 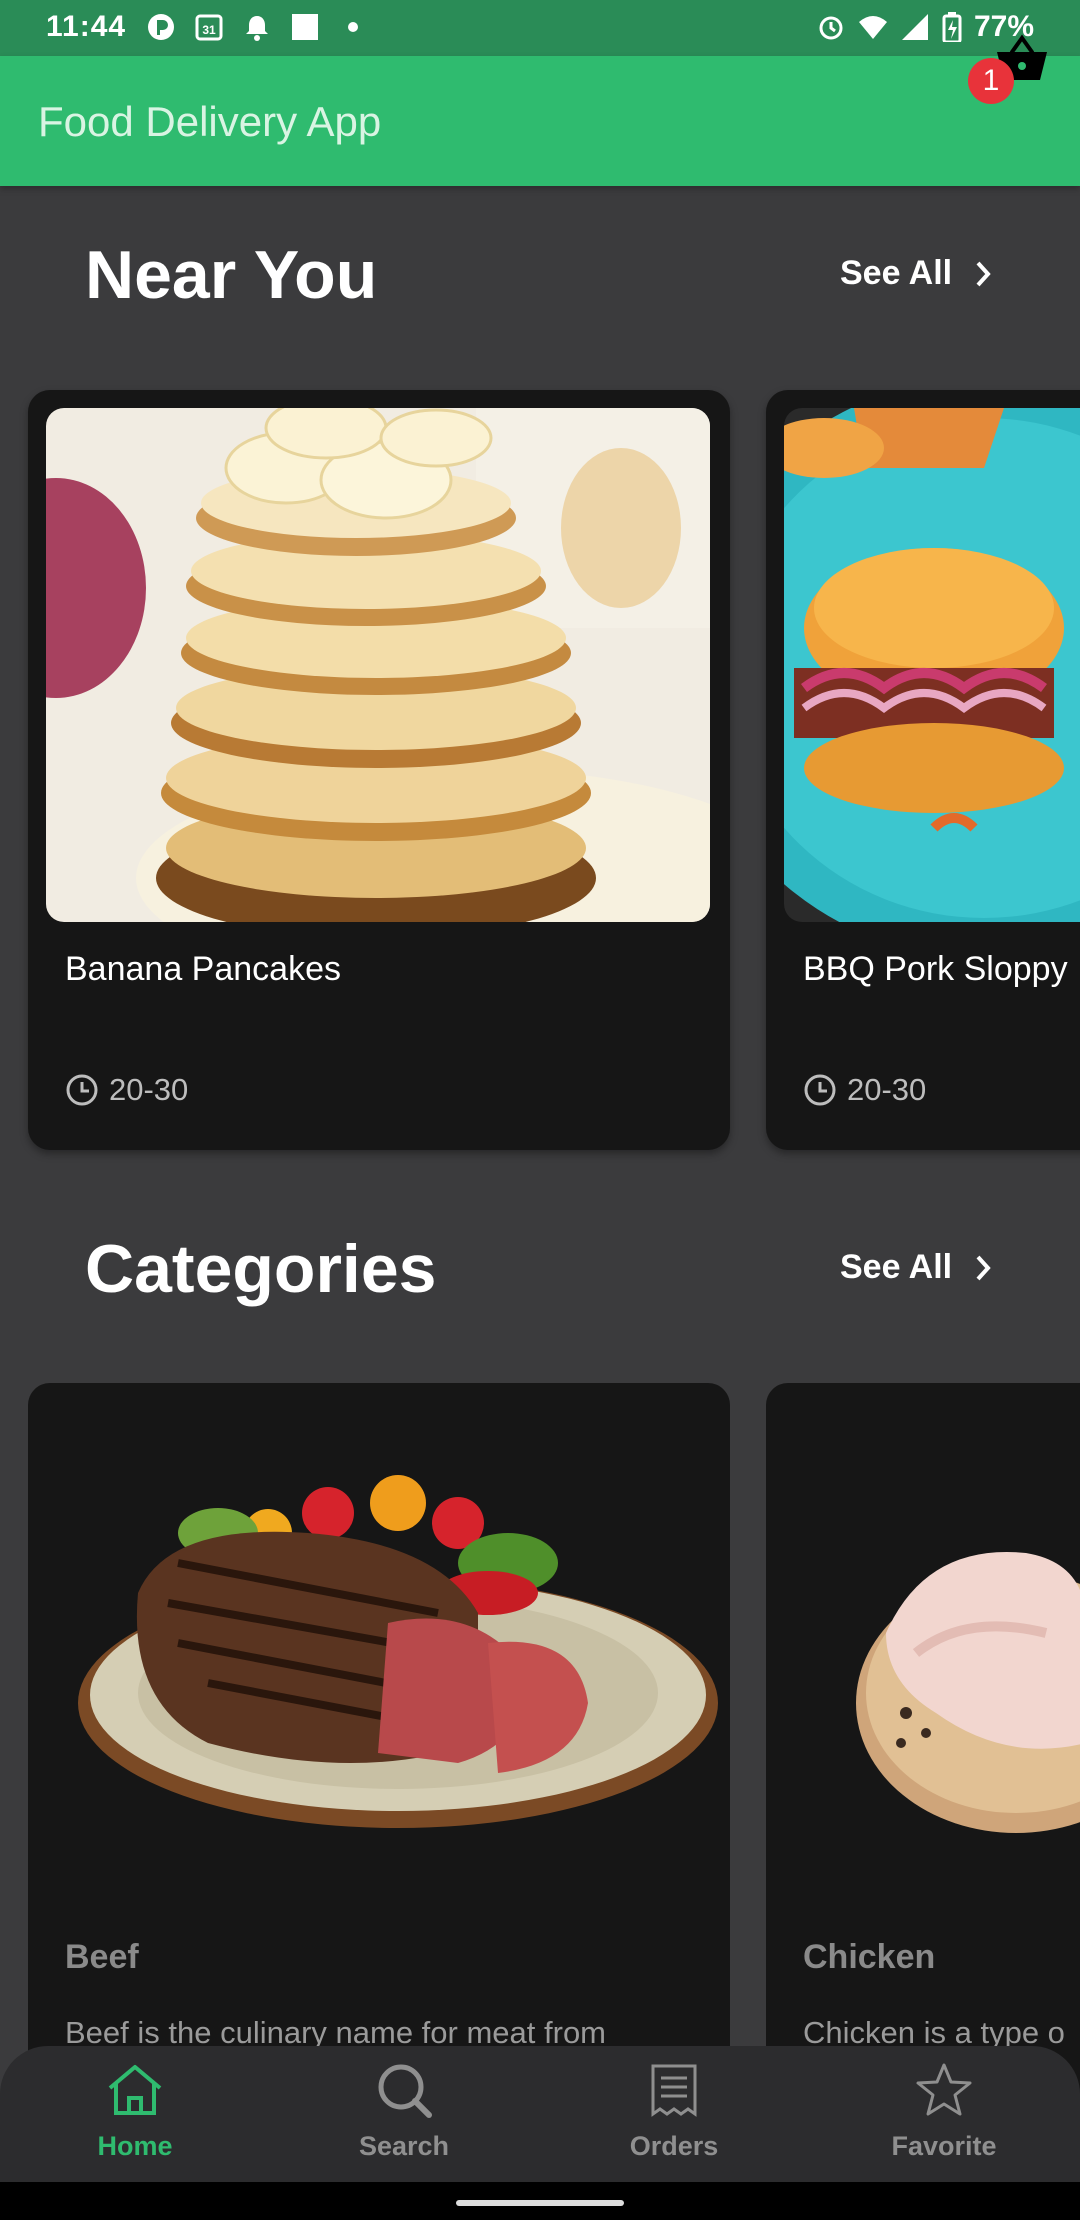 I want to click on calendar-day: 31, so click(x=209, y=30).